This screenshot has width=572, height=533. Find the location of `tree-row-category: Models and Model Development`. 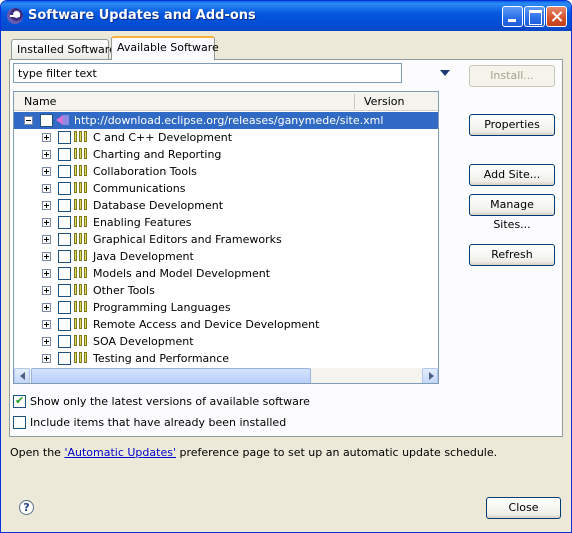

tree-row-category: Models and Model Development is located at coordinates (226, 273).